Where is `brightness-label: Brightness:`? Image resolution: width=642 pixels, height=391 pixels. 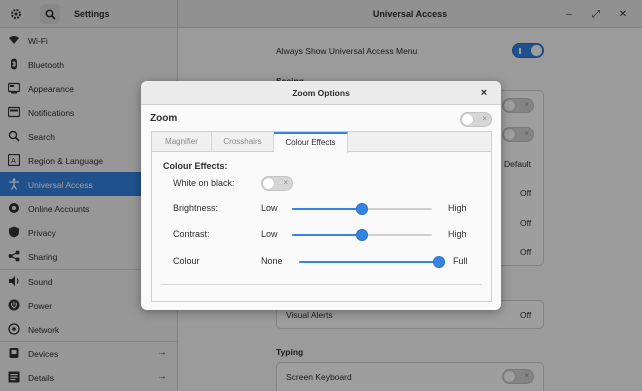
brightness-label: Brightness: is located at coordinates (196, 208).